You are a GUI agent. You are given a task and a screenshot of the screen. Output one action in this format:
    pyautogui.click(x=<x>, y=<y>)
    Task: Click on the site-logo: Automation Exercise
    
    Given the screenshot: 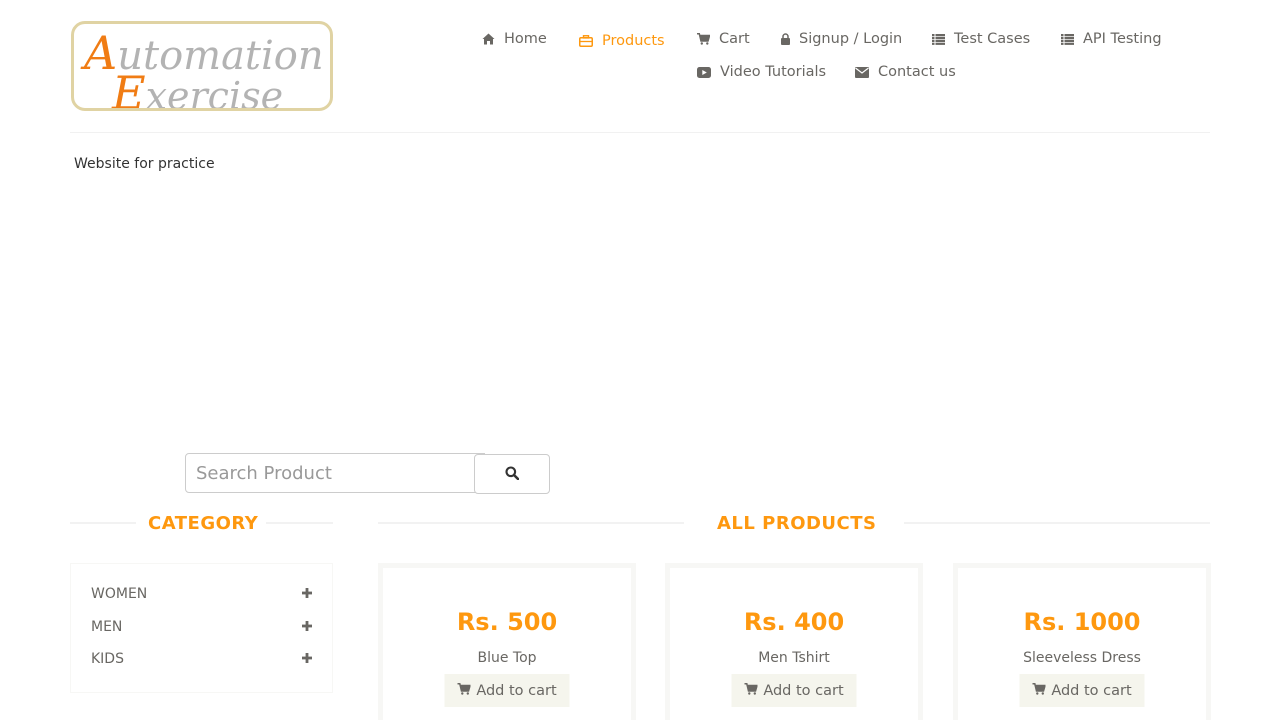 What is the action you would take?
    pyautogui.click(x=202, y=66)
    